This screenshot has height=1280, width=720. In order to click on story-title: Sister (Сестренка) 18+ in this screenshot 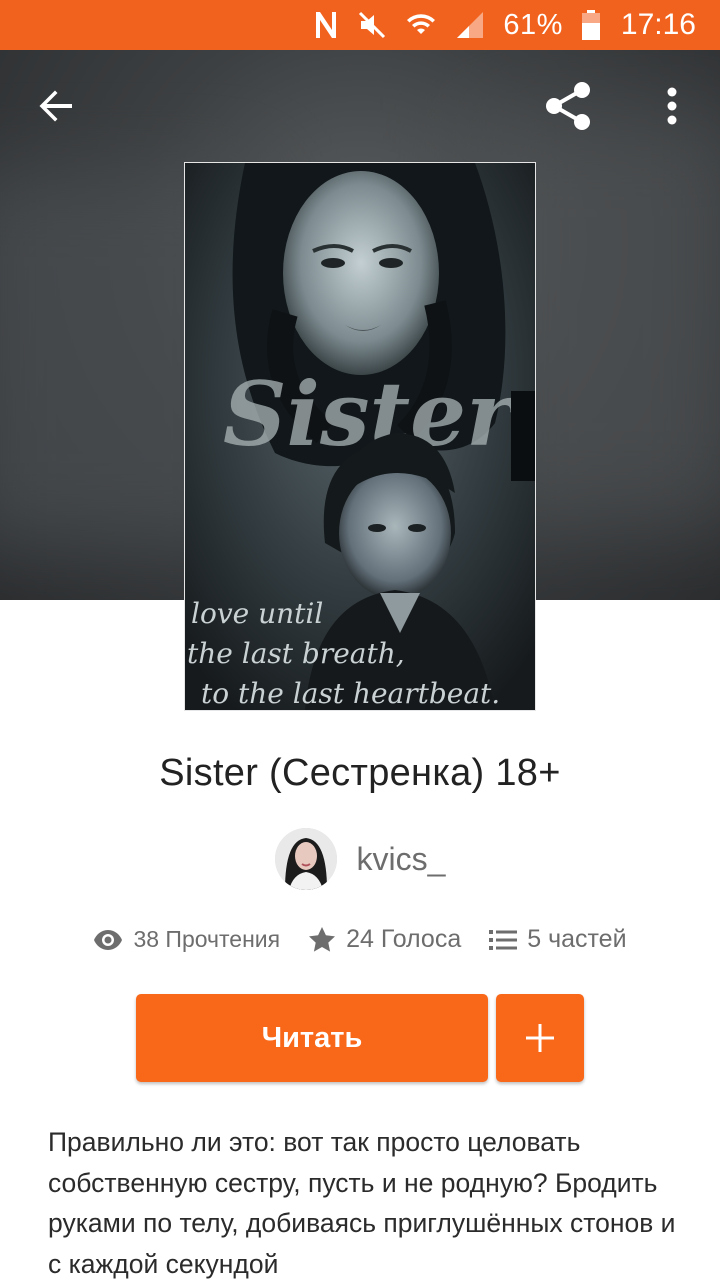, I will do `click(360, 773)`.